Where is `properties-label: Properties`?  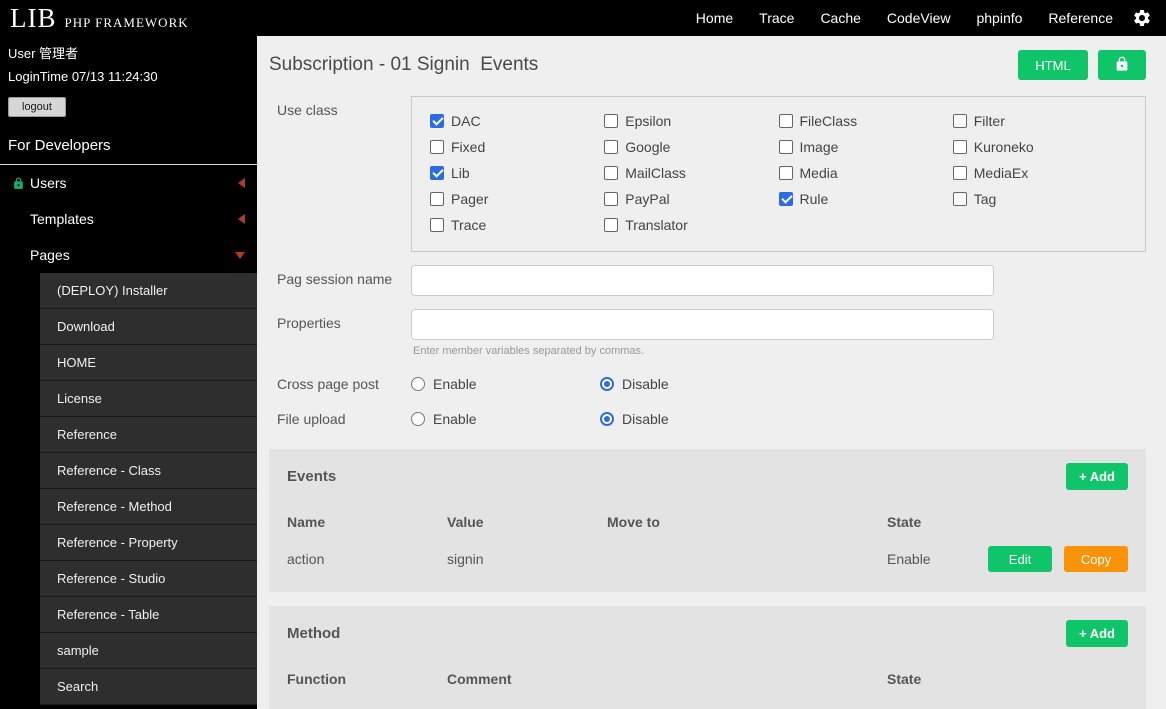
properties-label: Properties is located at coordinates (309, 323).